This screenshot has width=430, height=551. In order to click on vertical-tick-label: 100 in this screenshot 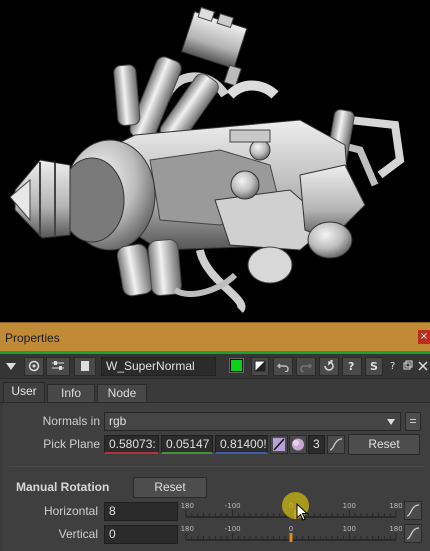, I will do `click(349, 529)`.